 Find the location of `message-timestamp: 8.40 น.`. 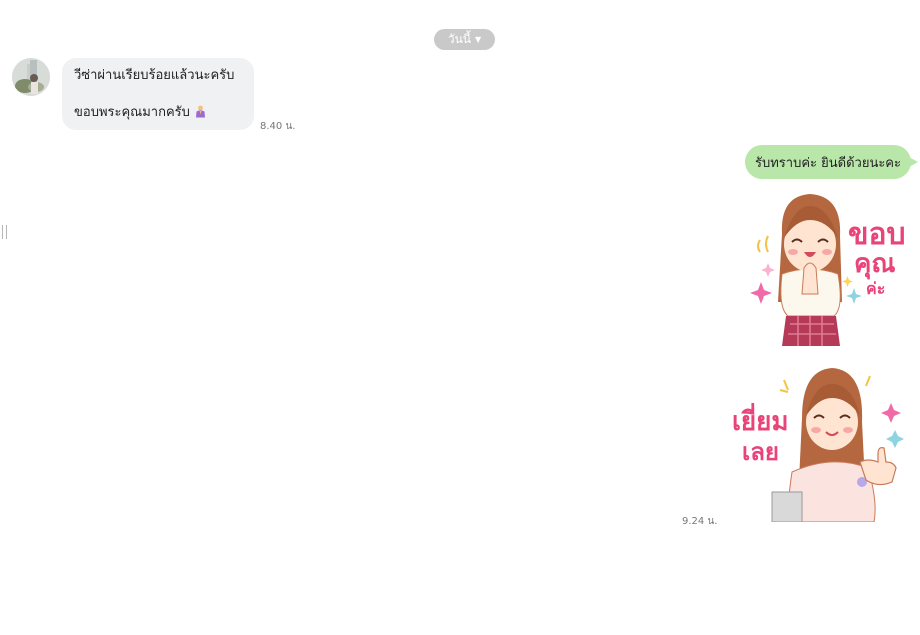

message-timestamp: 8.40 น. is located at coordinates (278, 126).